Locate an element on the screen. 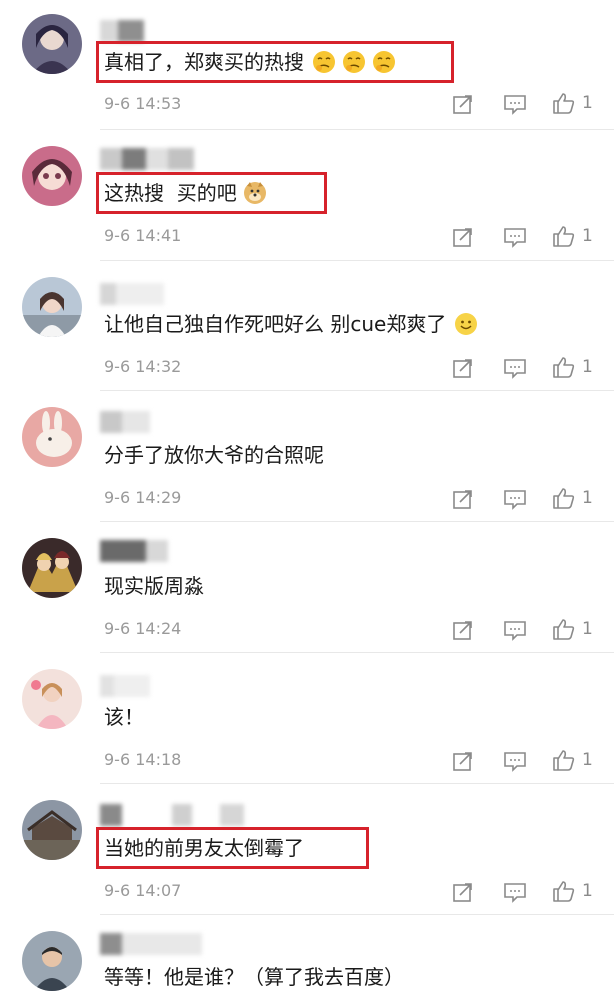 The width and height of the screenshot is (614, 1000). timestamp: 9-6 14:32 is located at coordinates (143, 366).